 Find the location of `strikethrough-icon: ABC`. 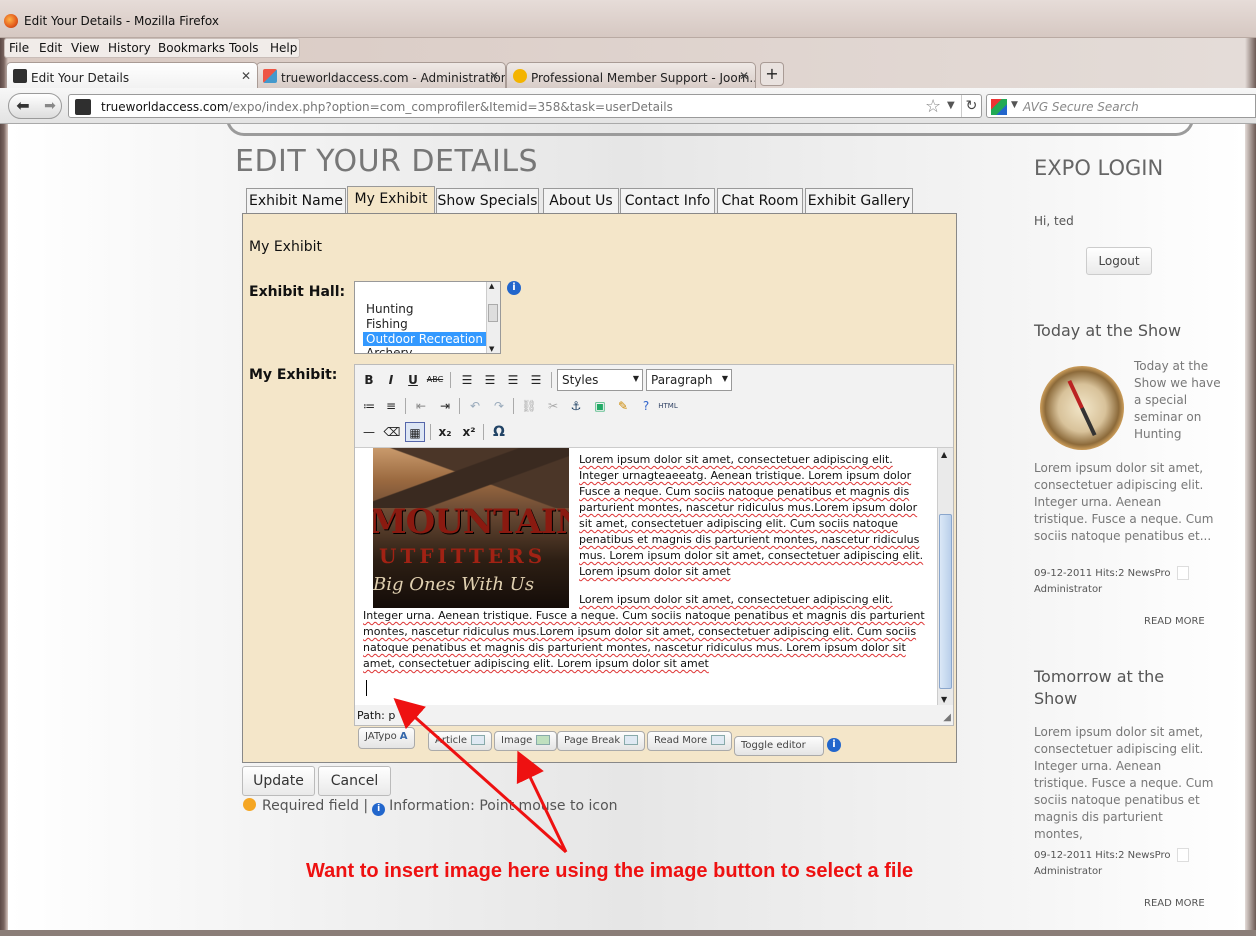

strikethrough-icon: ABC is located at coordinates (435, 380).